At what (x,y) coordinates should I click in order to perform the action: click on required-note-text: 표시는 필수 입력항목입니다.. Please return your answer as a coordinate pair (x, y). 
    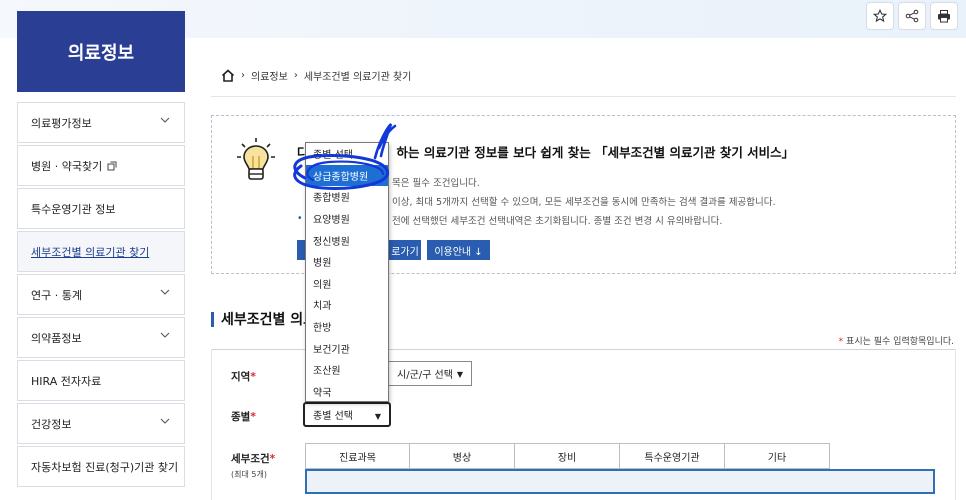
    Looking at the image, I should click on (900, 342).